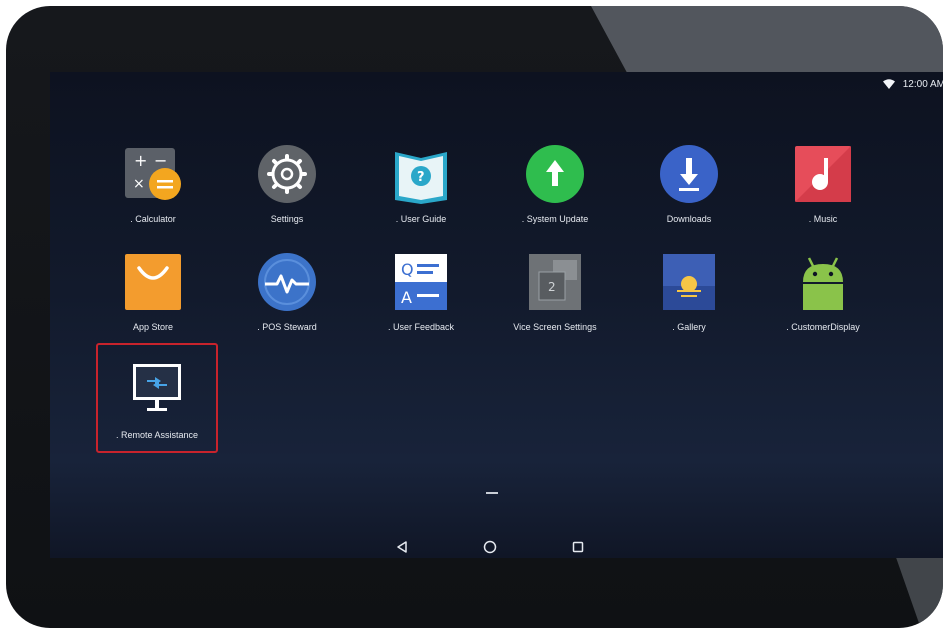  What do you see at coordinates (823, 219) in the screenshot?
I see `app-label: . Music` at bounding box center [823, 219].